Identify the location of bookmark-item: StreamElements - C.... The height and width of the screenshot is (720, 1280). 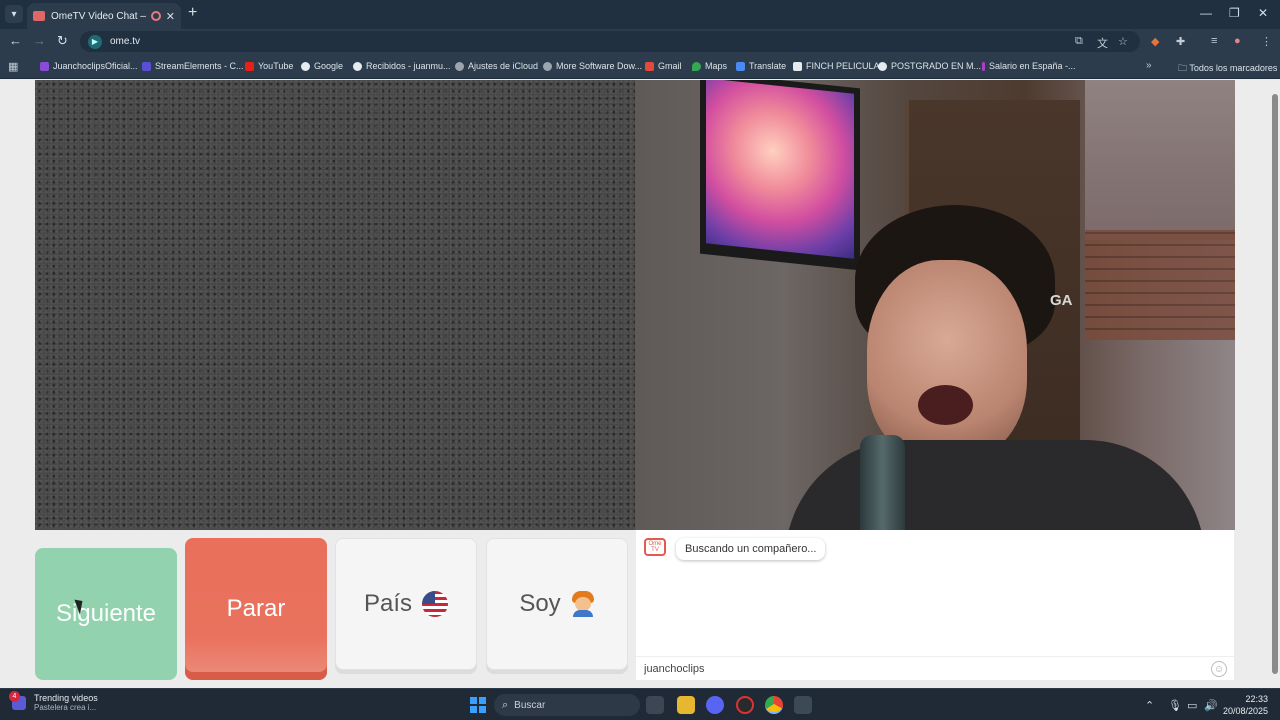
(193, 66).